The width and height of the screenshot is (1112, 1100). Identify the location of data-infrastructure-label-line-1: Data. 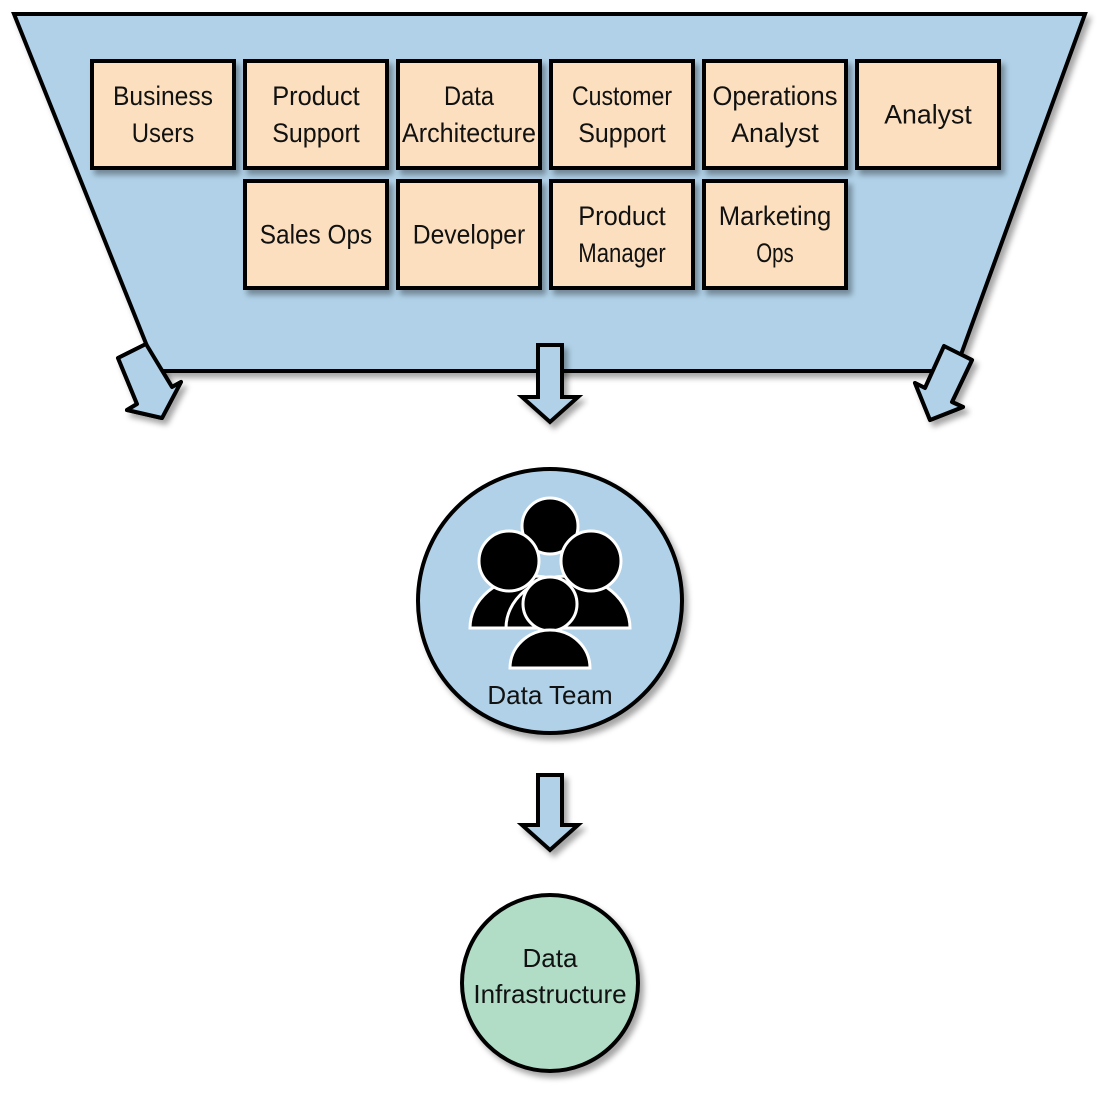
(550, 958).